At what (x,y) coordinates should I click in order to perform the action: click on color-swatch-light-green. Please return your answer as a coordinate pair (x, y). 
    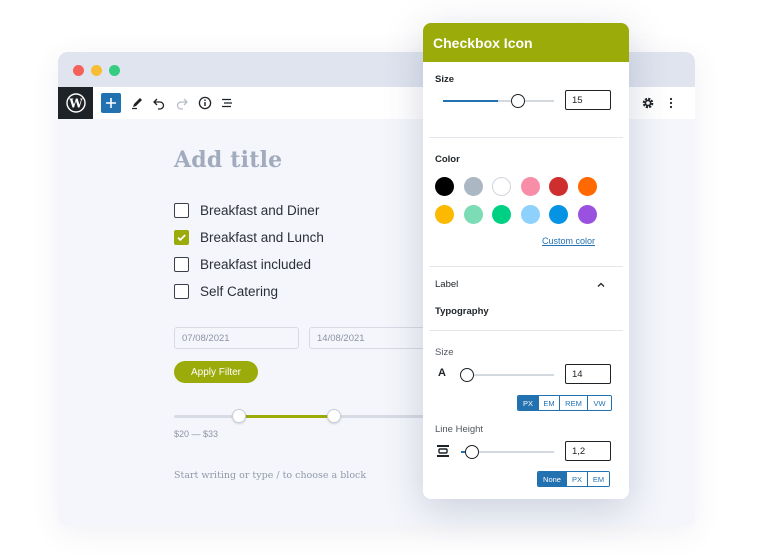
    Looking at the image, I should click on (473, 214).